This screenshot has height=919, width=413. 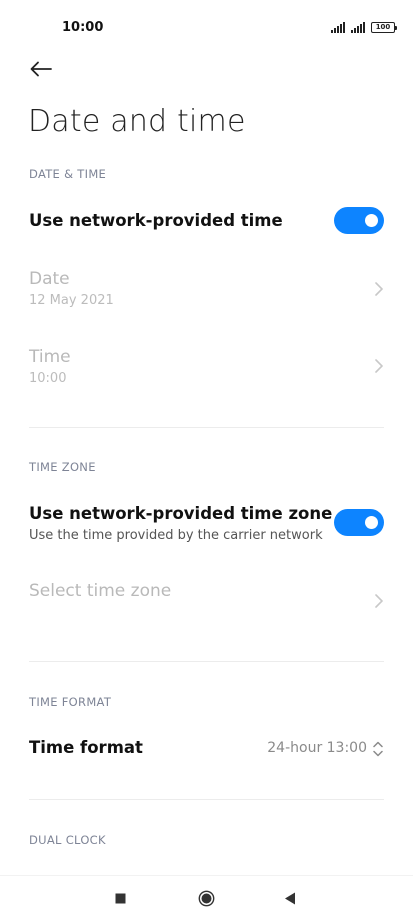 What do you see at coordinates (137, 121) in the screenshot?
I see `page-title: Date and time` at bounding box center [137, 121].